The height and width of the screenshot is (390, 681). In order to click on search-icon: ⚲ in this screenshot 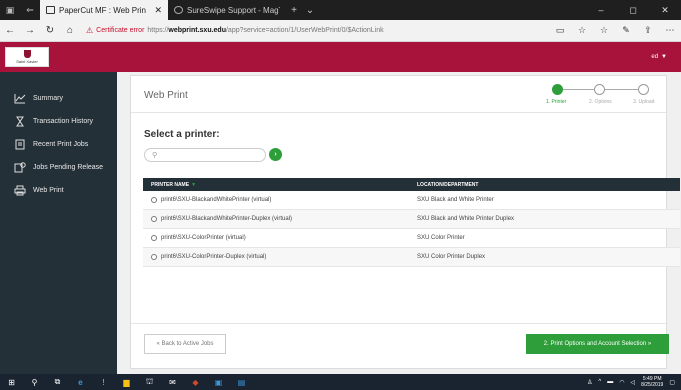, I will do `click(34, 382)`.